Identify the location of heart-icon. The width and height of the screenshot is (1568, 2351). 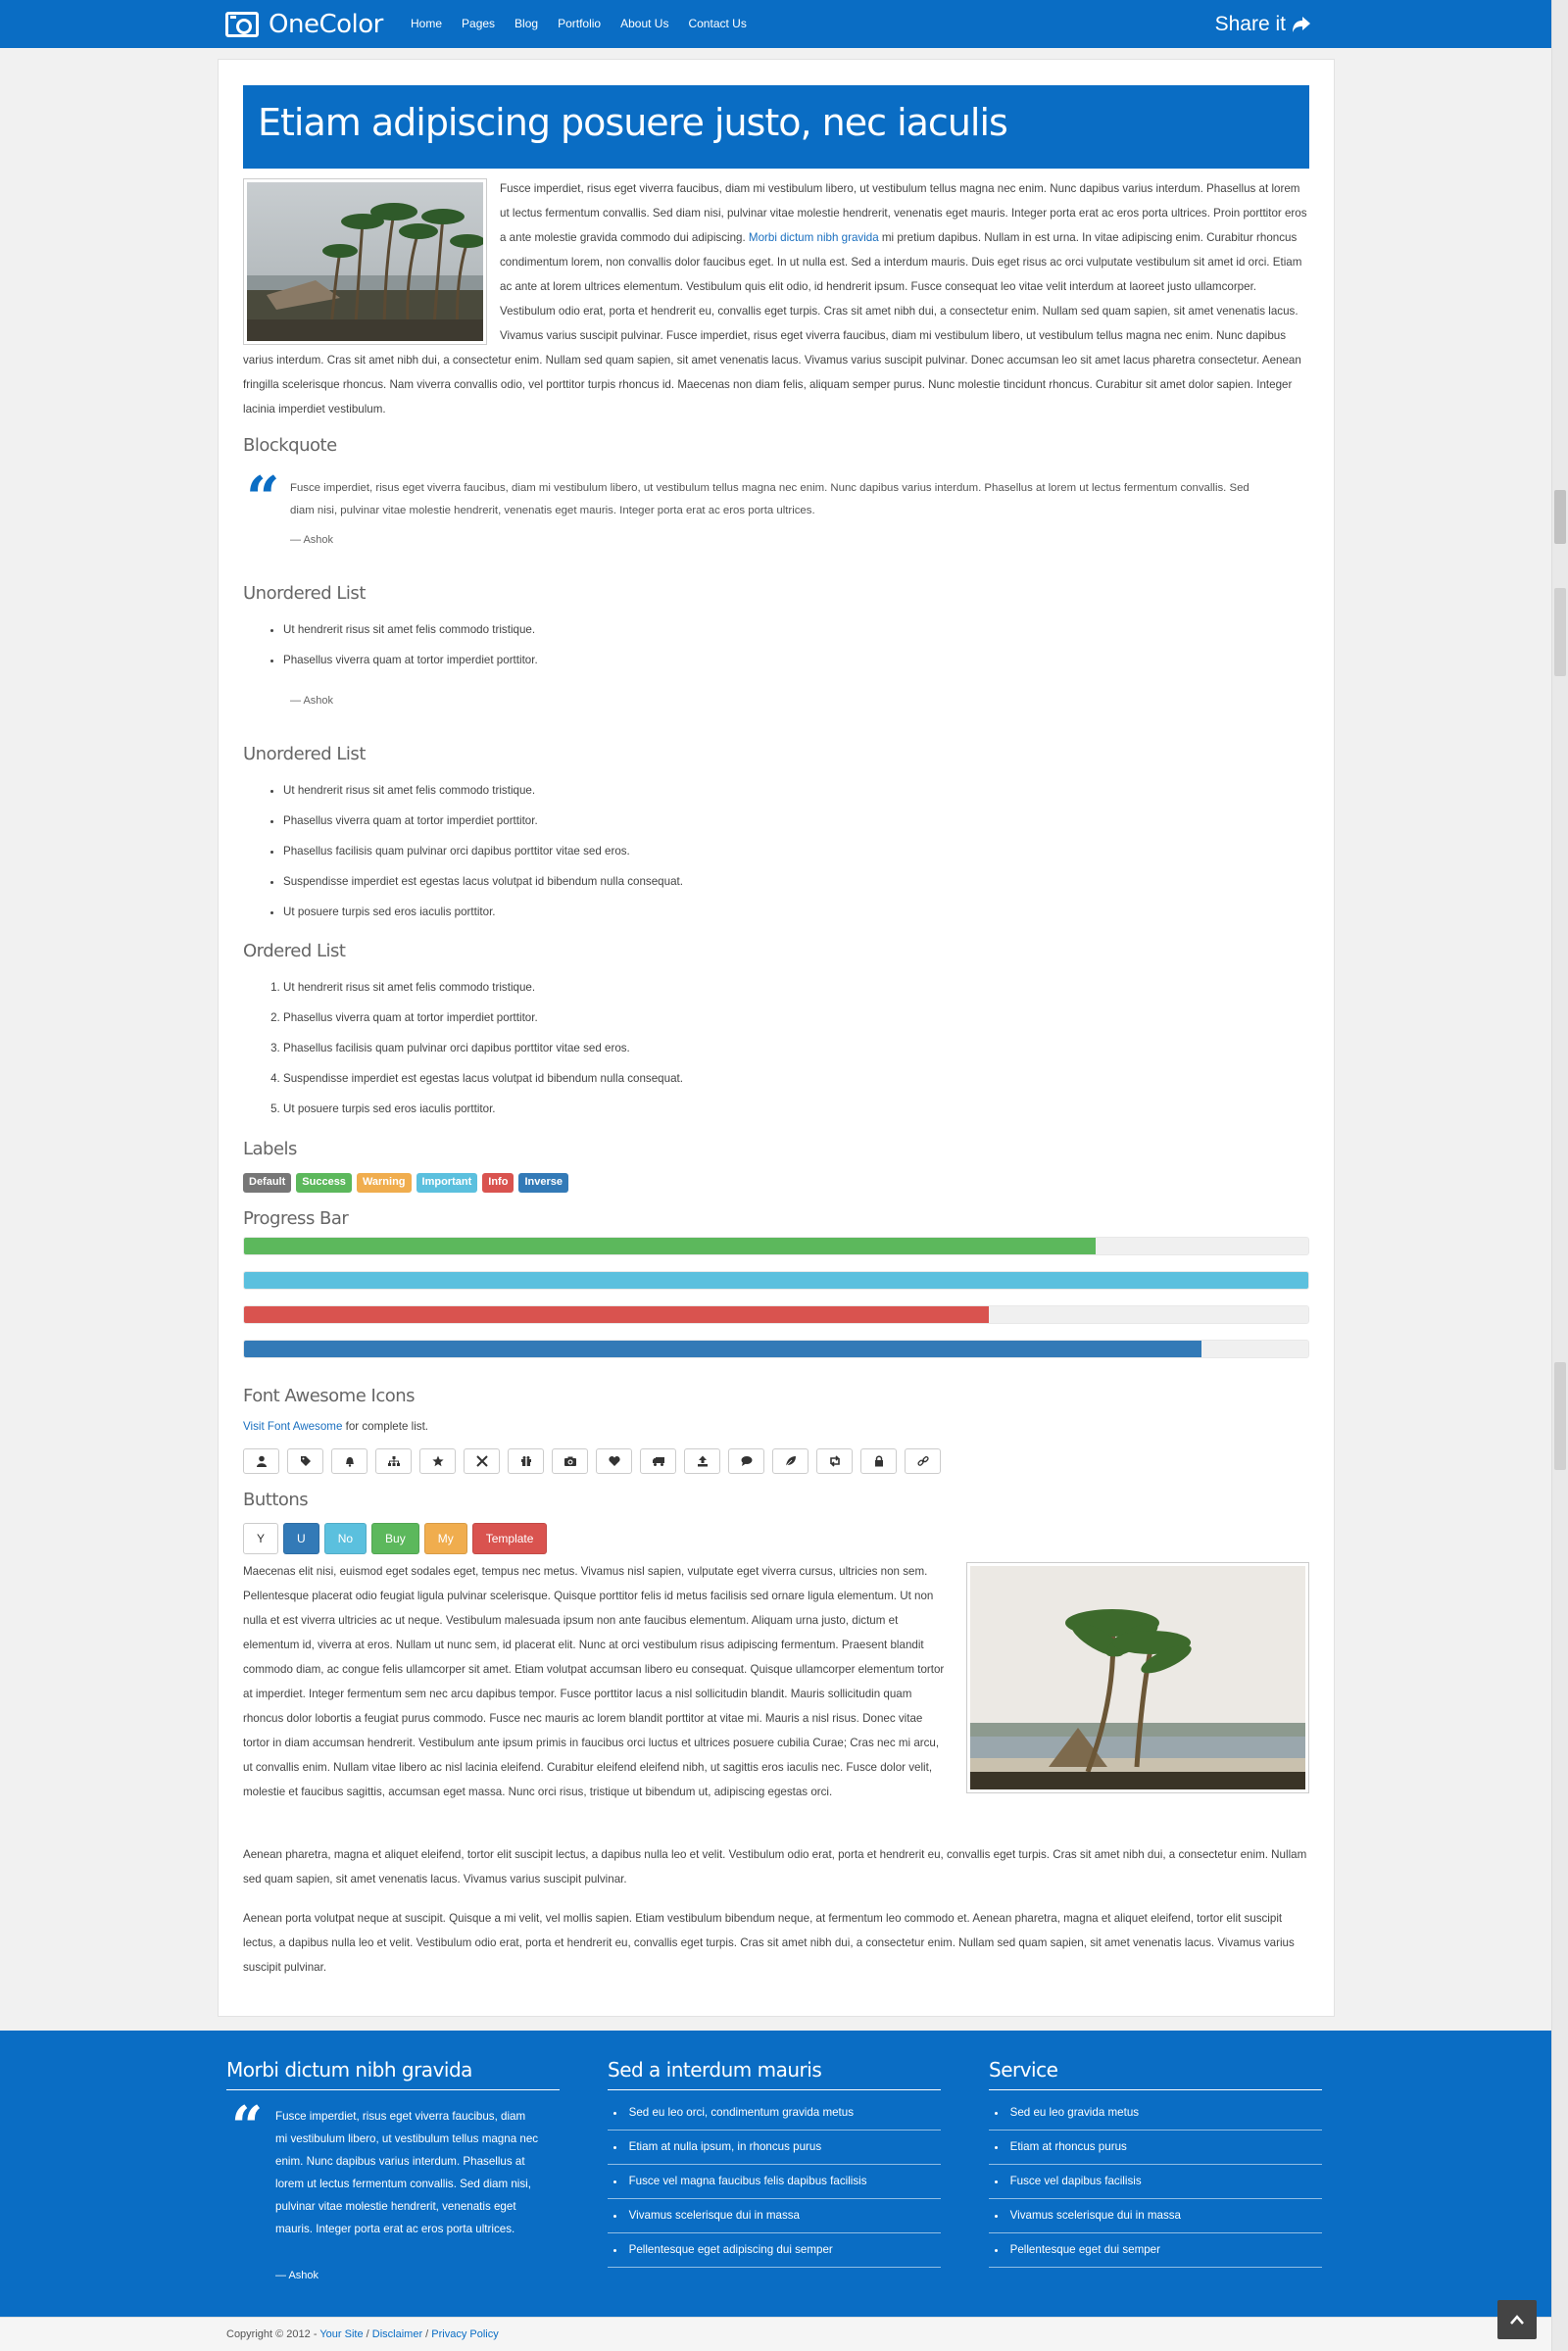
(614, 1461).